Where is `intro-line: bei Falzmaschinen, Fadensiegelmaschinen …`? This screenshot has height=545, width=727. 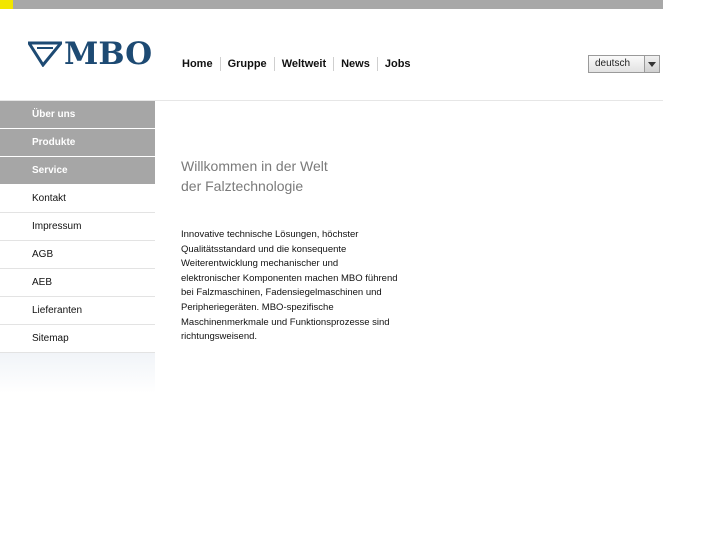 intro-line: bei Falzmaschinen, Fadensiegelmaschinen … is located at coordinates (281, 293).